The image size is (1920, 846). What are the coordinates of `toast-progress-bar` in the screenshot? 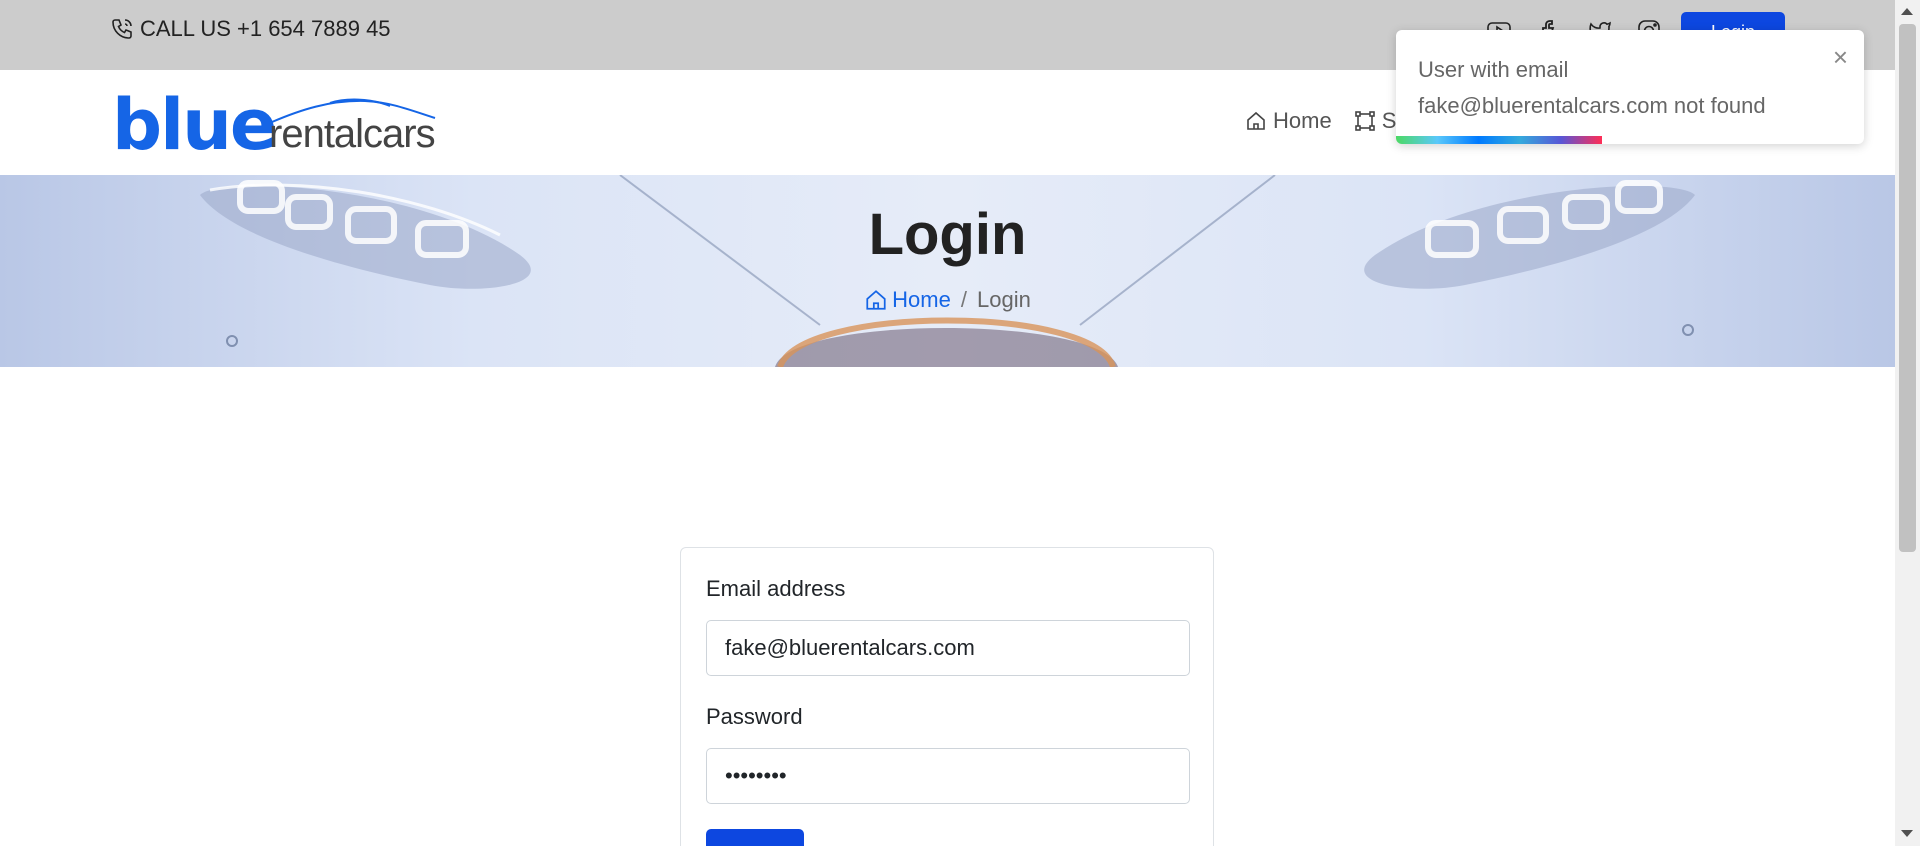 It's located at (1499, 140).